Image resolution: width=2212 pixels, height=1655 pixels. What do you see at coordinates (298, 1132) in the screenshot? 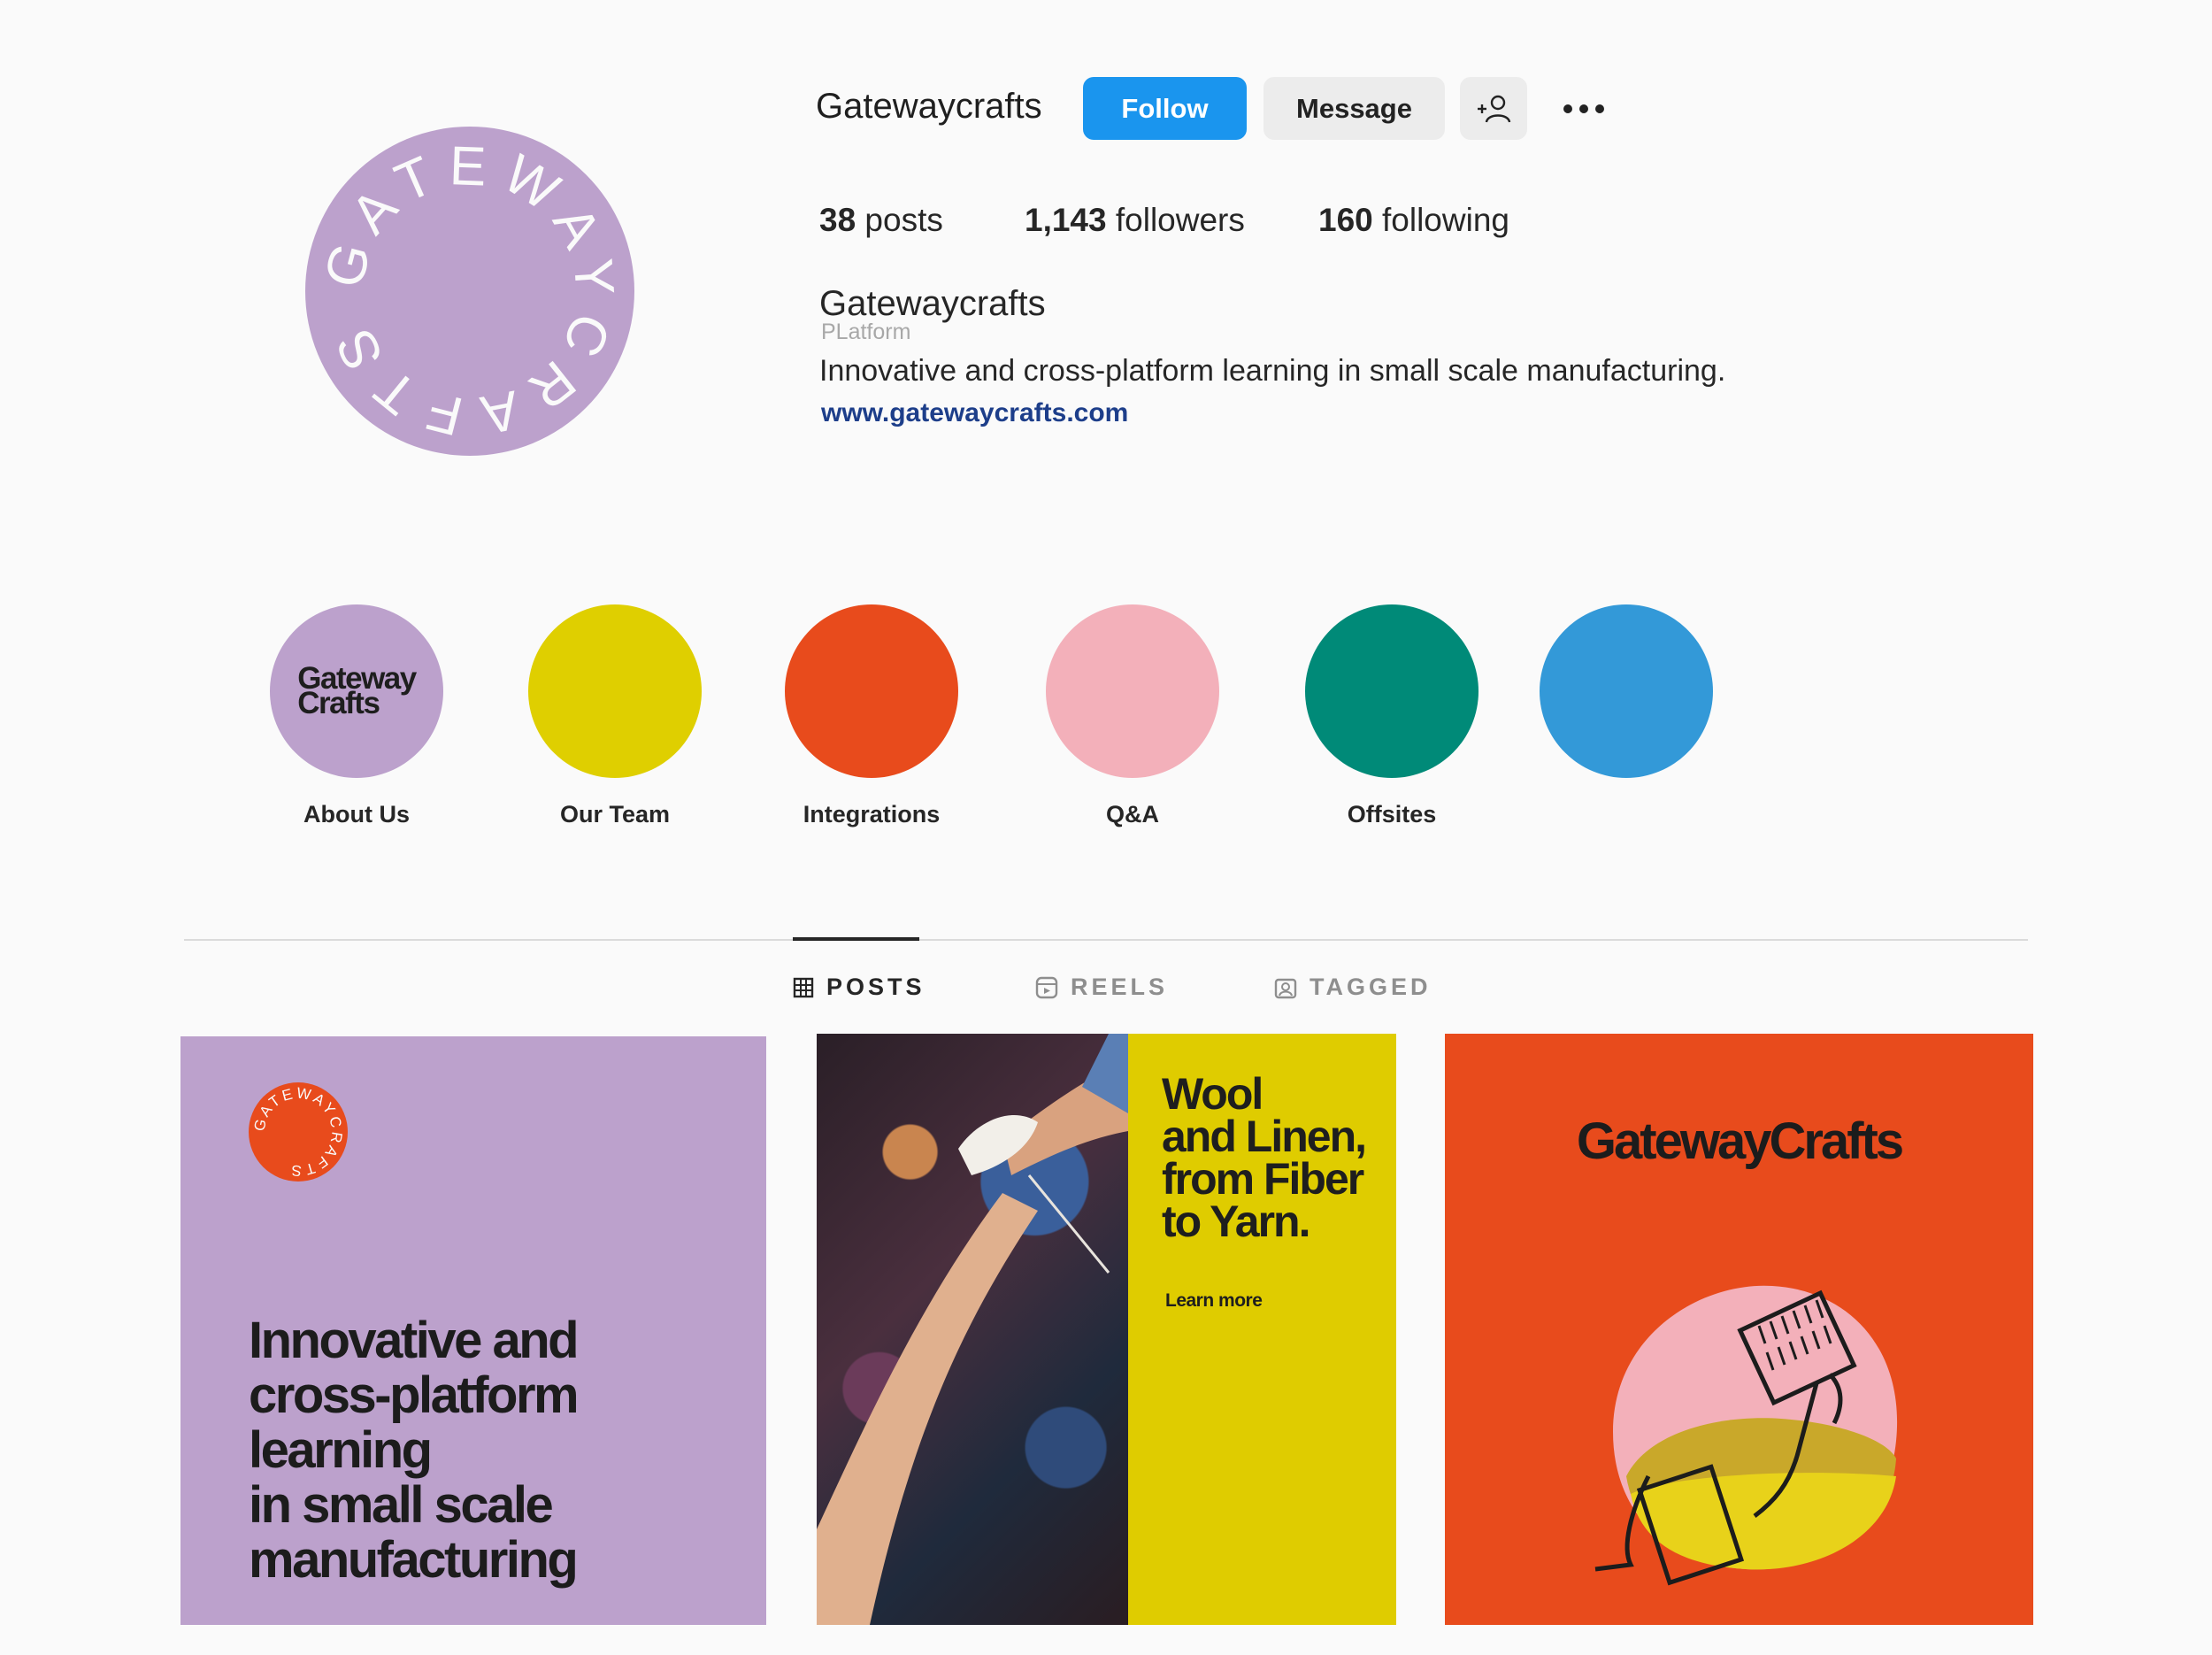
I see `gatewaycrafts-badge-logo: GATEWAYCRAFTS` at bounding box center [298, 1132].